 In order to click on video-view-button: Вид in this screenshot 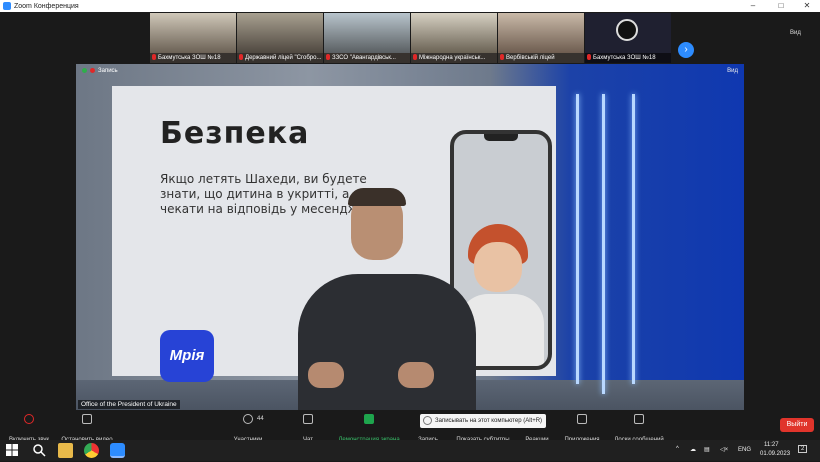, I will do `click(732, 71)`.